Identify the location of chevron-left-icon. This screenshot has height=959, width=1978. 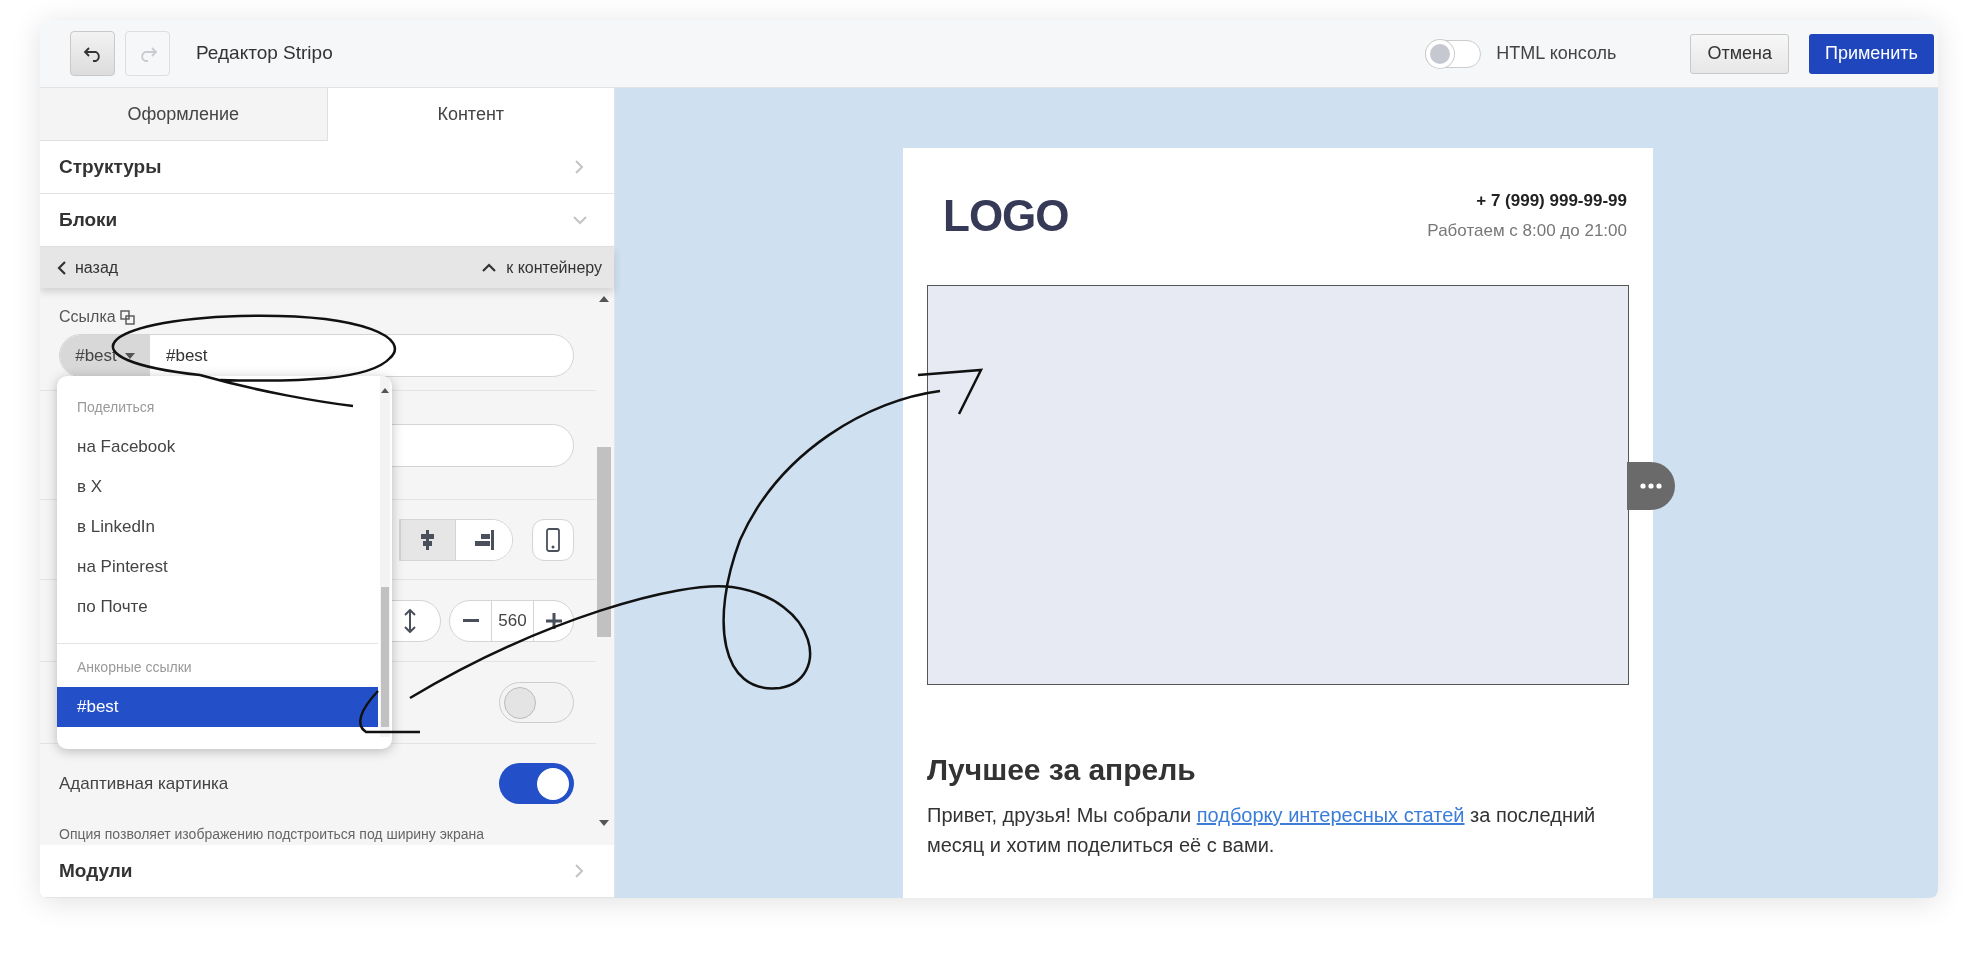
(62, 267).